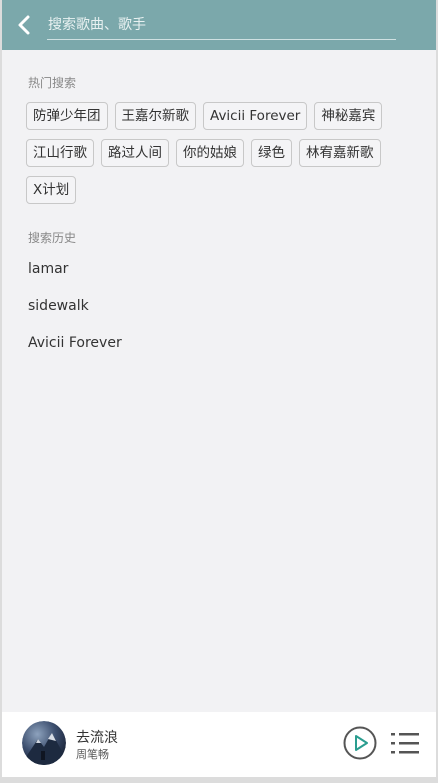 The width and height of the screenshot is (438, 783). What do you see at coordinates (155, 116) in the screenshot?
I see `hot-tag: 王嘉尔新歌` at bounding box center [155, 116].